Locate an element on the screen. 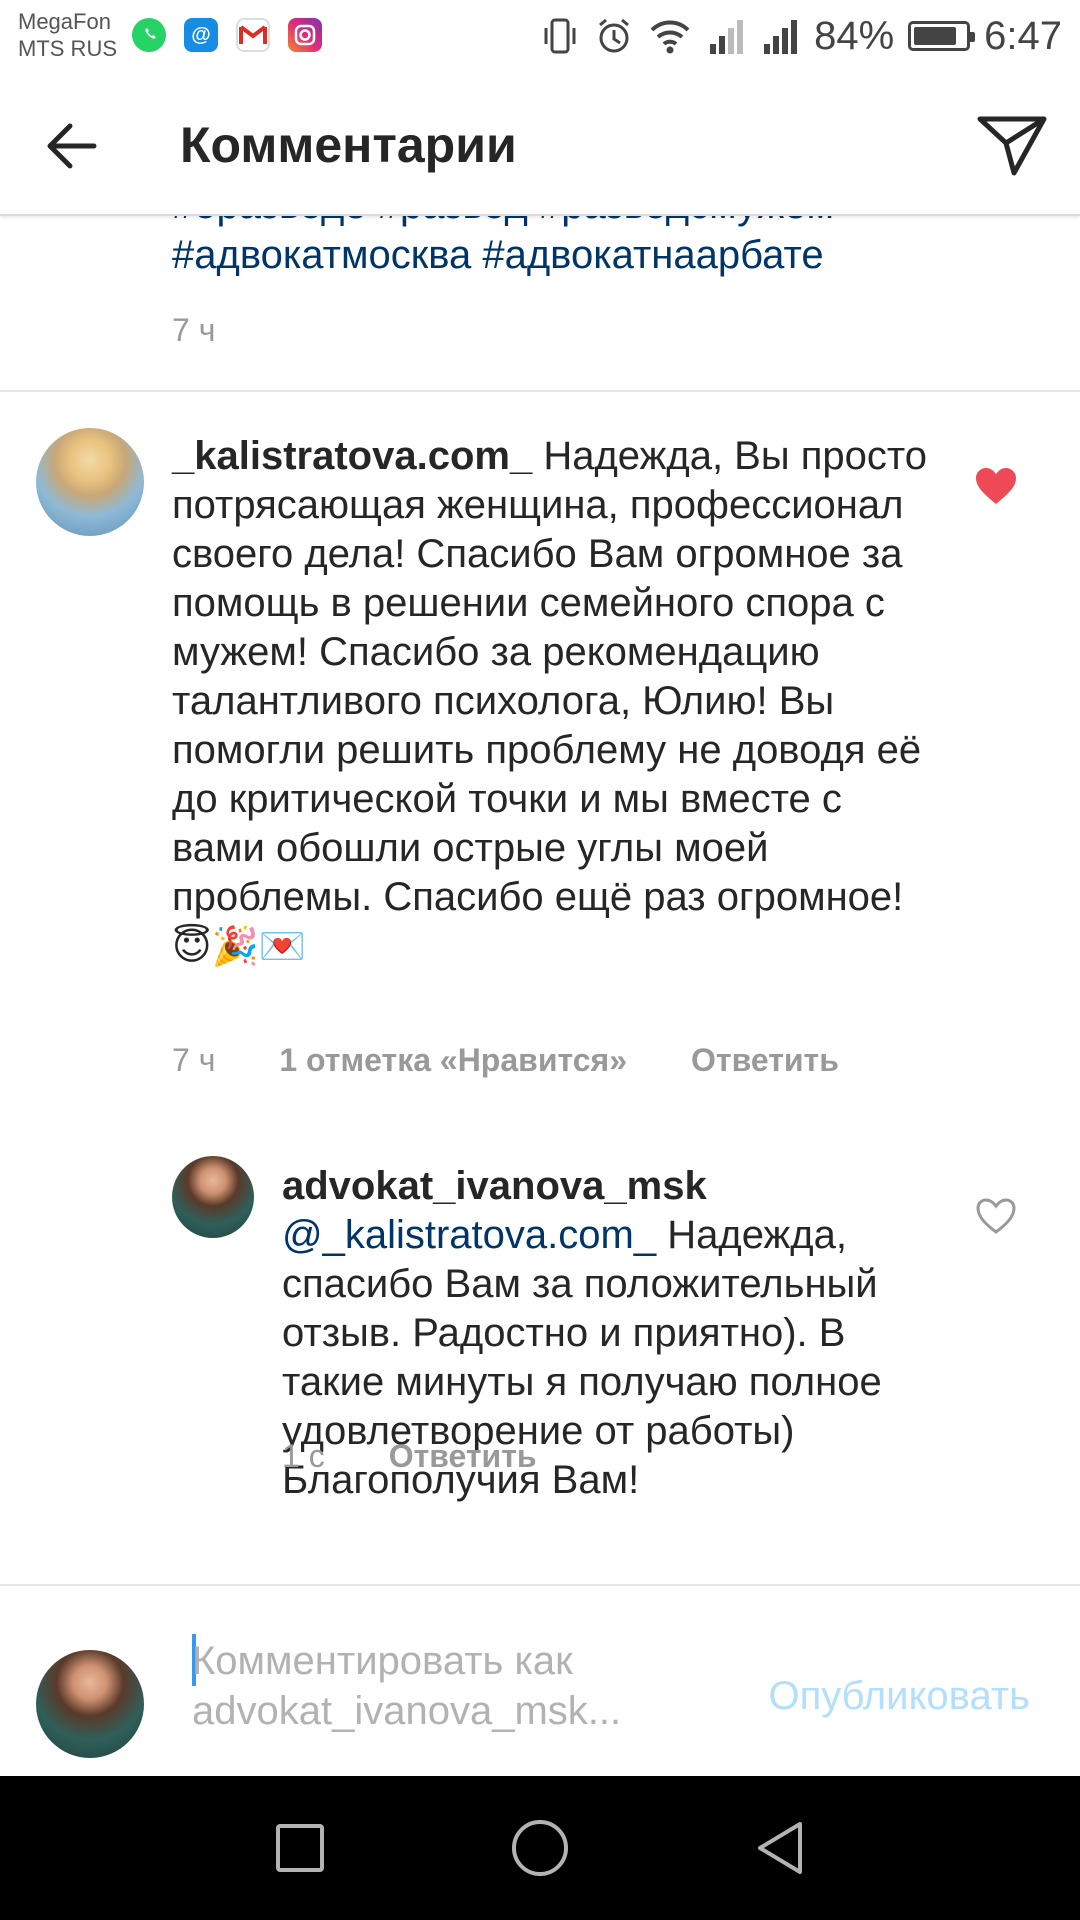 The image size is (1080, 1920). system-status: 84% 6:47 is located at coordinates (801, 36).